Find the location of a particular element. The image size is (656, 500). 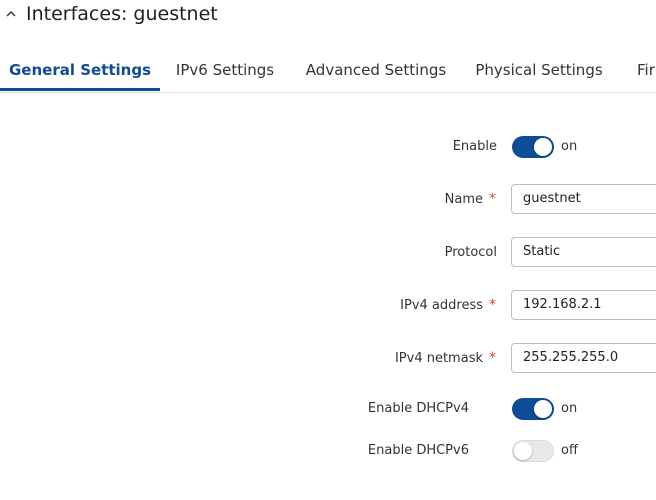

row-enable-dhcpv4: Enable DHCPv4 on is located at coordinates (328, 409).